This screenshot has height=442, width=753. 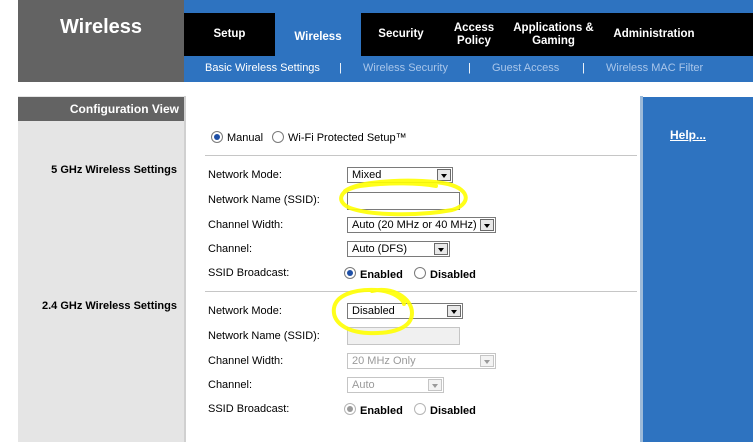 I want to click on wps-radio, so click(x=278, y=137).